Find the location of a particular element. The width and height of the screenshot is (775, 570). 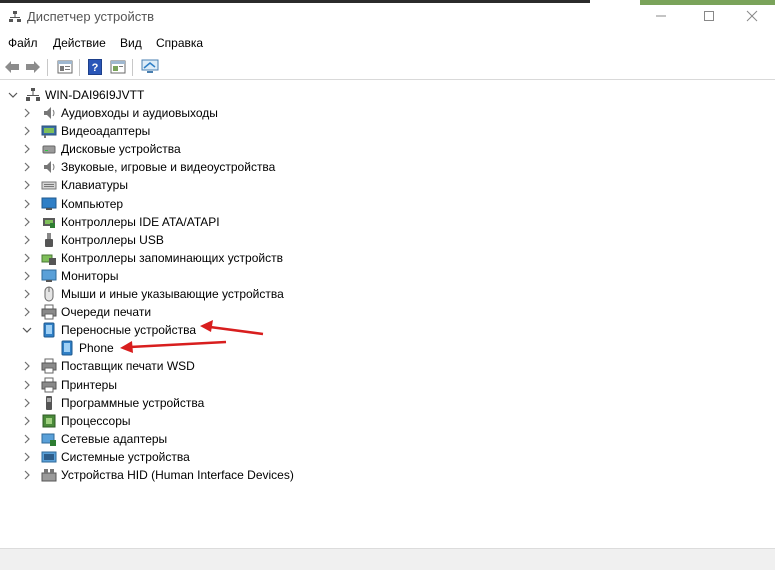

arrow-right-icon is located at coordinates (33, 67).